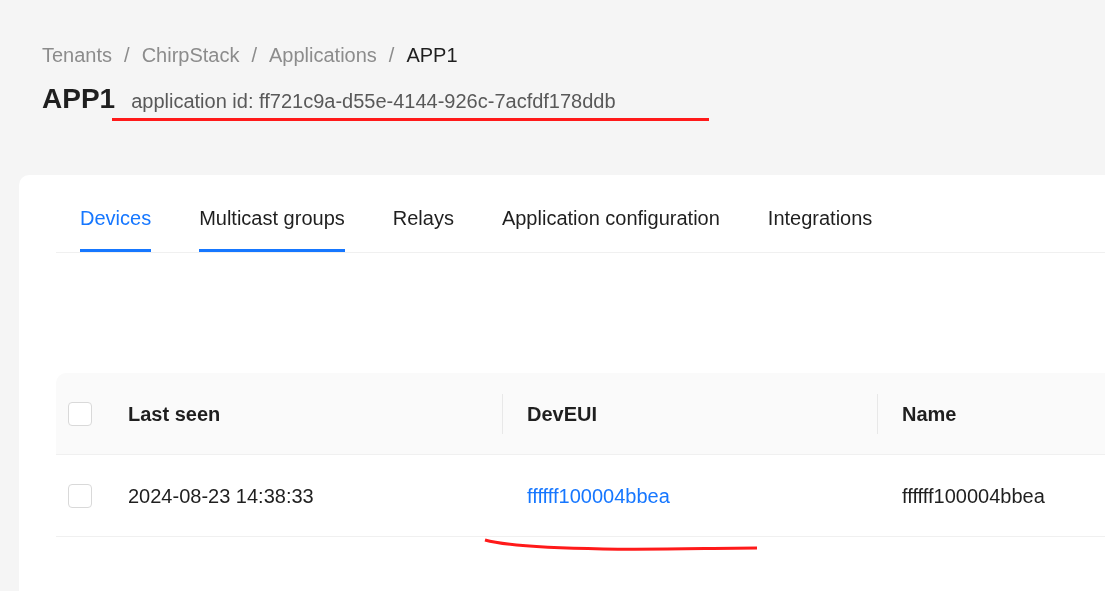 Image resolution: width=1105 pixels, height=591 pixels. What do you see at coordinates (79, 99) in the screenshot?
I see `page-title: APP1` at bounding box center [79, 99].